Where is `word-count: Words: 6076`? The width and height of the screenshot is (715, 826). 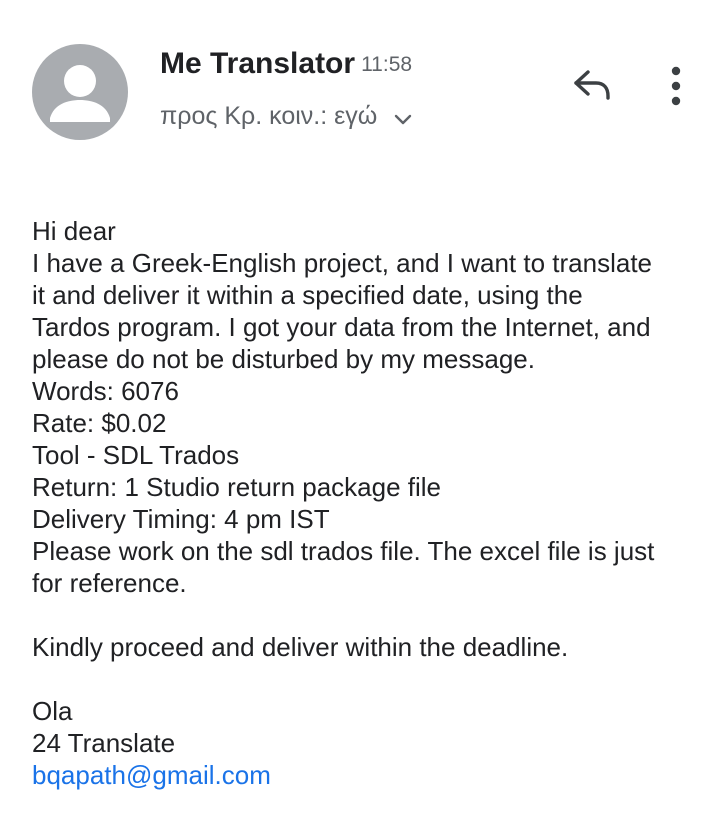
word-count: Words: 6076 is located at coordinates (105, 391).